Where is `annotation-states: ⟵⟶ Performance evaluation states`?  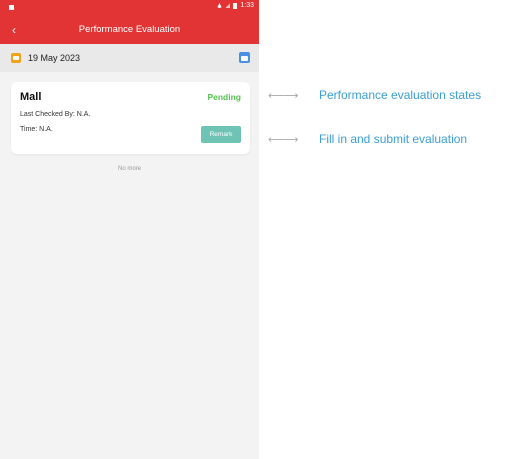
annotation-states: ⟵⟶ Performance evaluation states is located at coordinates (374, 95).